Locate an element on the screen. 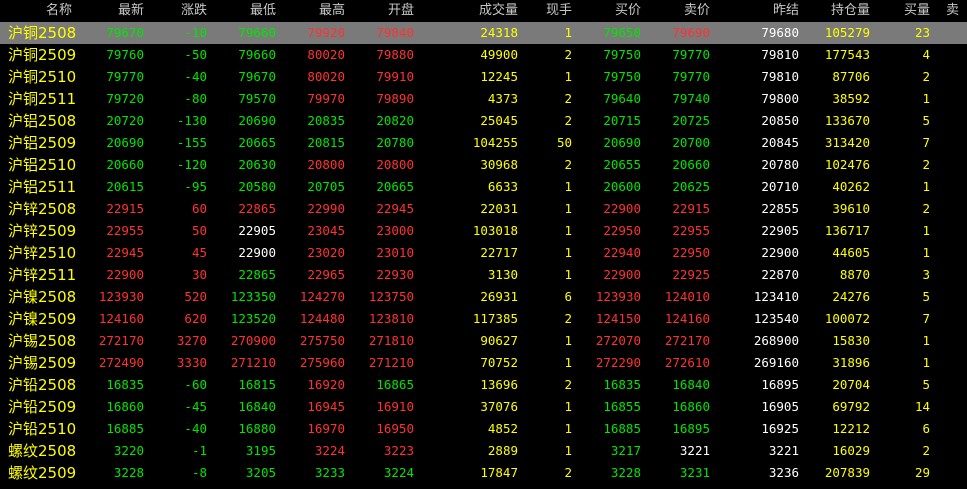 This screenshot has height=489, width=967. bid-volume-cell: 6 is located at coordinates (926, 428).